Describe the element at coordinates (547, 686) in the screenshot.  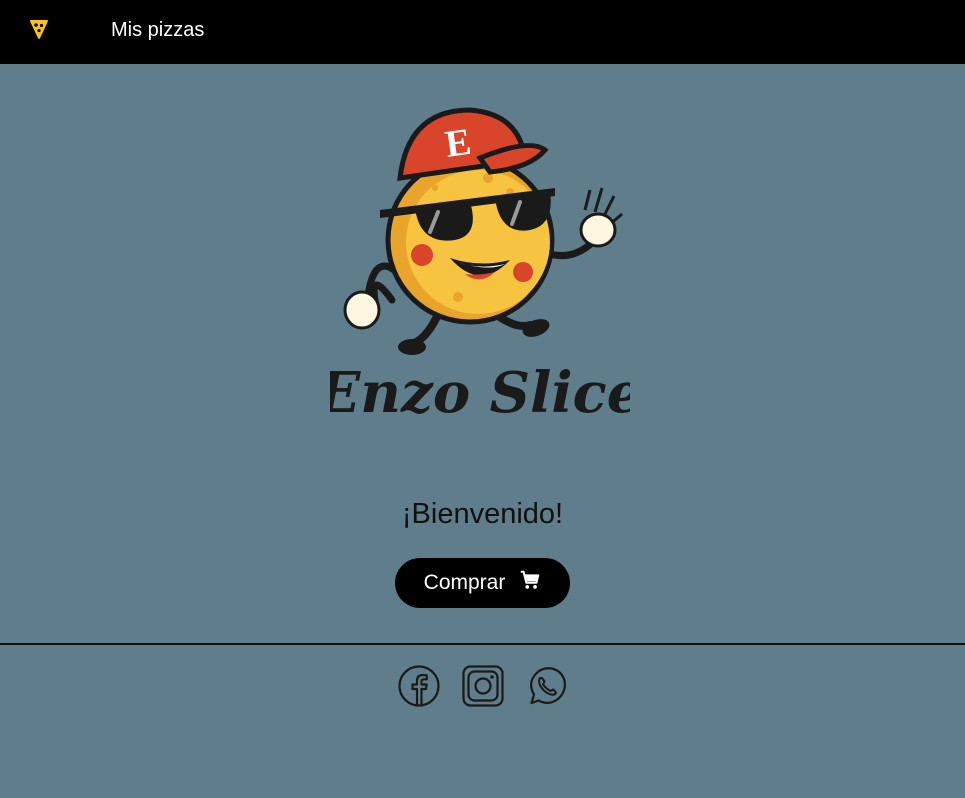
I see `whatsapp-icon` at that location.